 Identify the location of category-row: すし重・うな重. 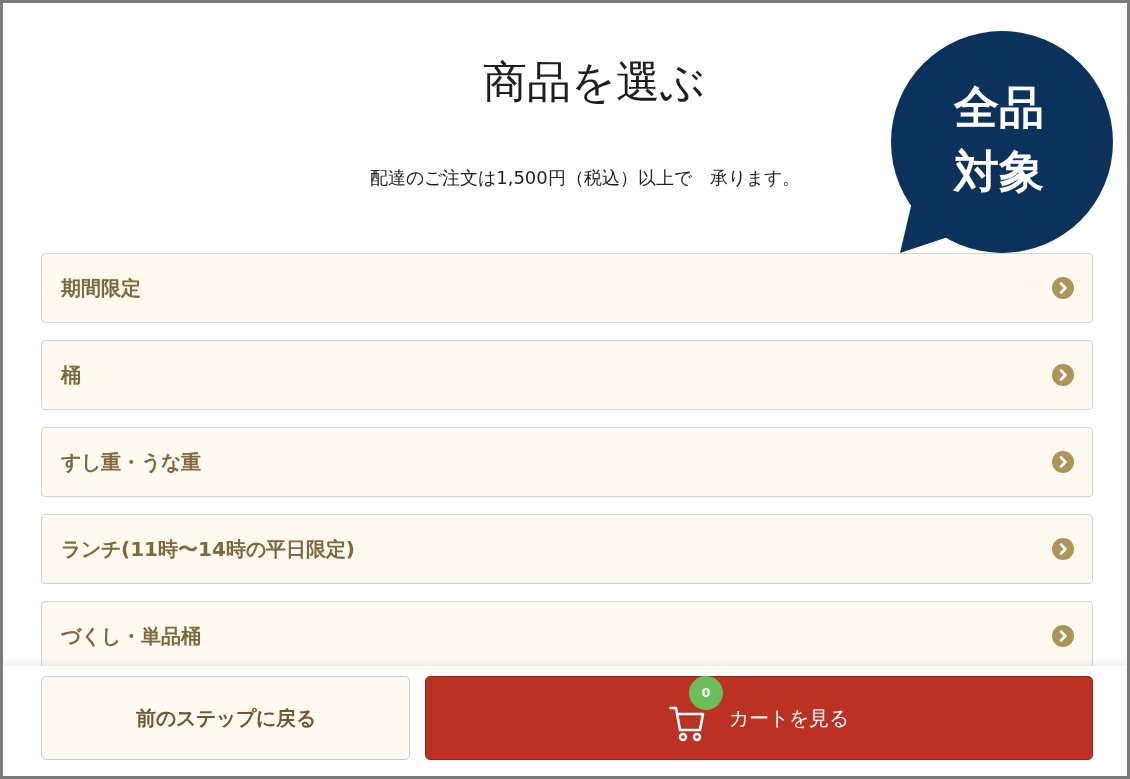
(567, 462).